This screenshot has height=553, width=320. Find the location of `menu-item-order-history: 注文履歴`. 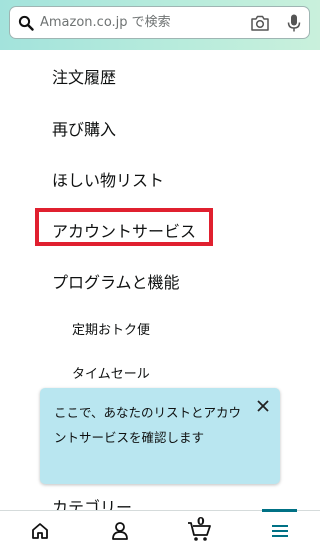

menu-item-order-history: 注文履歴 is located at coordinates (84, 76).